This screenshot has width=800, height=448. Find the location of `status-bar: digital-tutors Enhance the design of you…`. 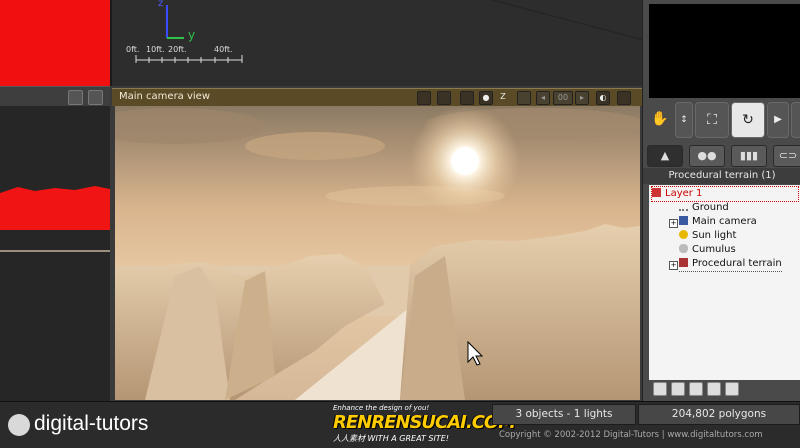

status-bar: digital-tutors Enhance the design of you… is located at coordinates (400, 424).